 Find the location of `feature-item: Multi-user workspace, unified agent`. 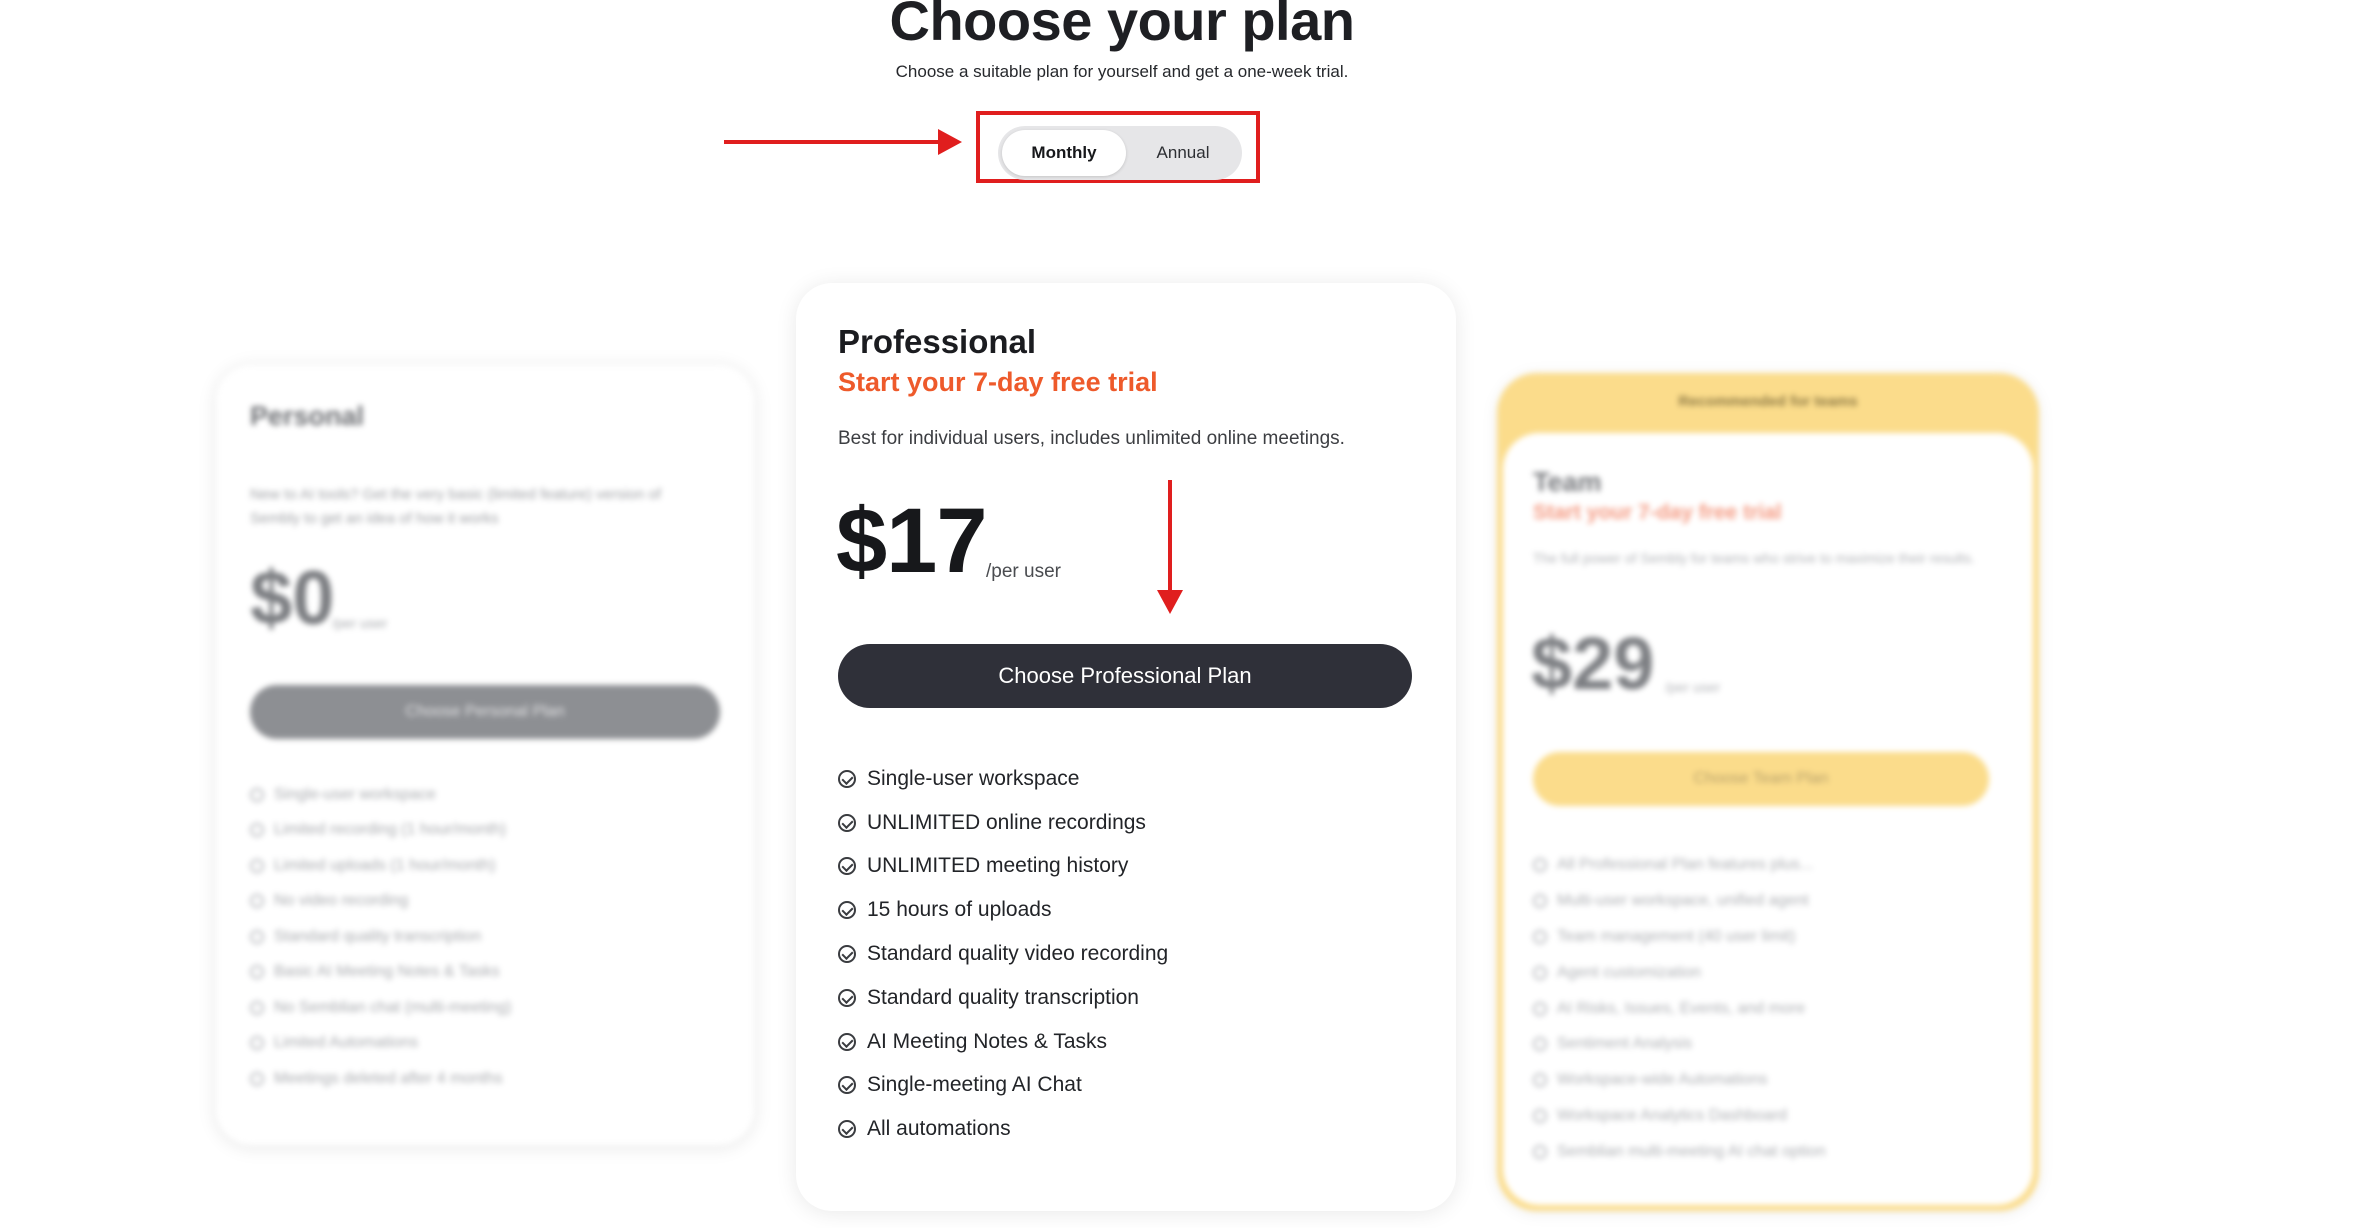

feature-item: Multi-user workspace, unified agent is located at coordinates (1679, 901).